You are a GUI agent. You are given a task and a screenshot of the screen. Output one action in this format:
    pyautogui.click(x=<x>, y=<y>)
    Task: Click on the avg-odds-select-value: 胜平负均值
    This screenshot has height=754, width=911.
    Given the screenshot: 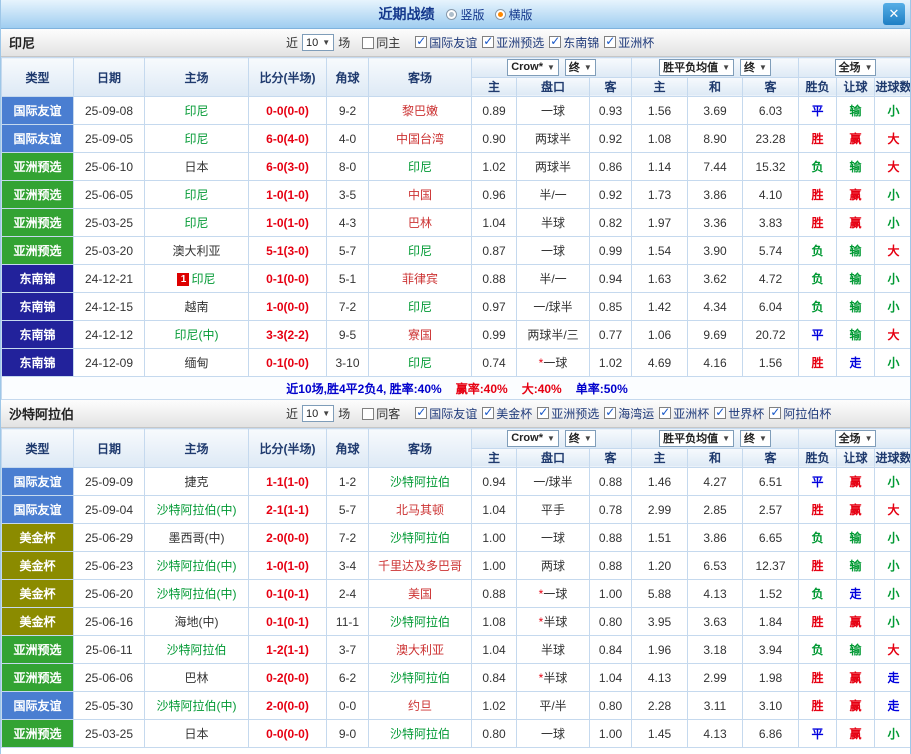 What is the action you would take?
    pyautogui.click(x=691, y=439)
    